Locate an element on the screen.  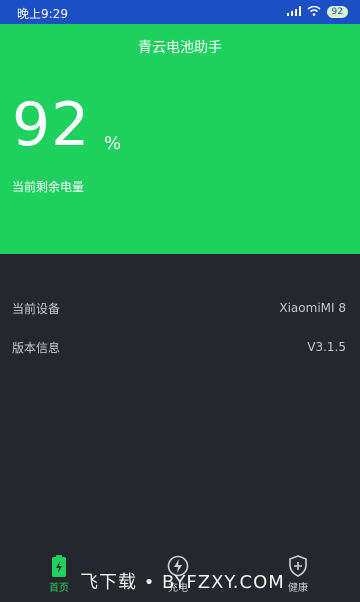
device-value: XiaomiMI 8 is located at coordinates (312, 308).